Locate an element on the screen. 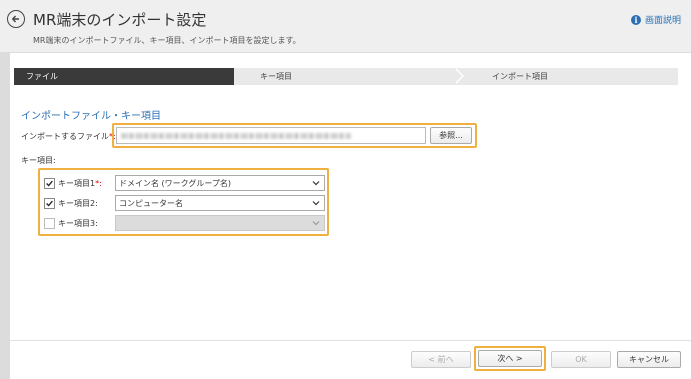 This screenshot has width=691, height=379. highlight-next is located at coordinates (510, 358).